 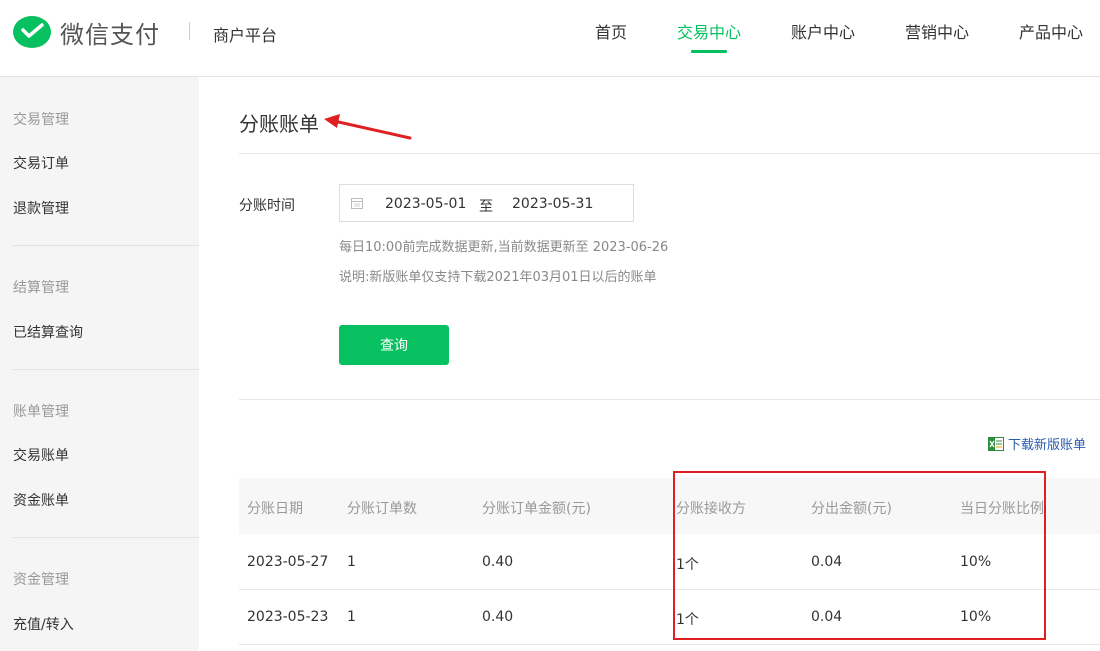 I want to click on date-range-separator: 至, so click(x=486, y=207).